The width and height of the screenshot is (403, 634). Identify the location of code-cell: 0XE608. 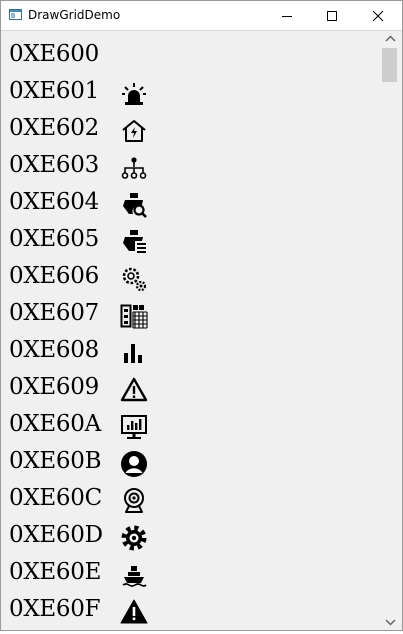
(54, 350).